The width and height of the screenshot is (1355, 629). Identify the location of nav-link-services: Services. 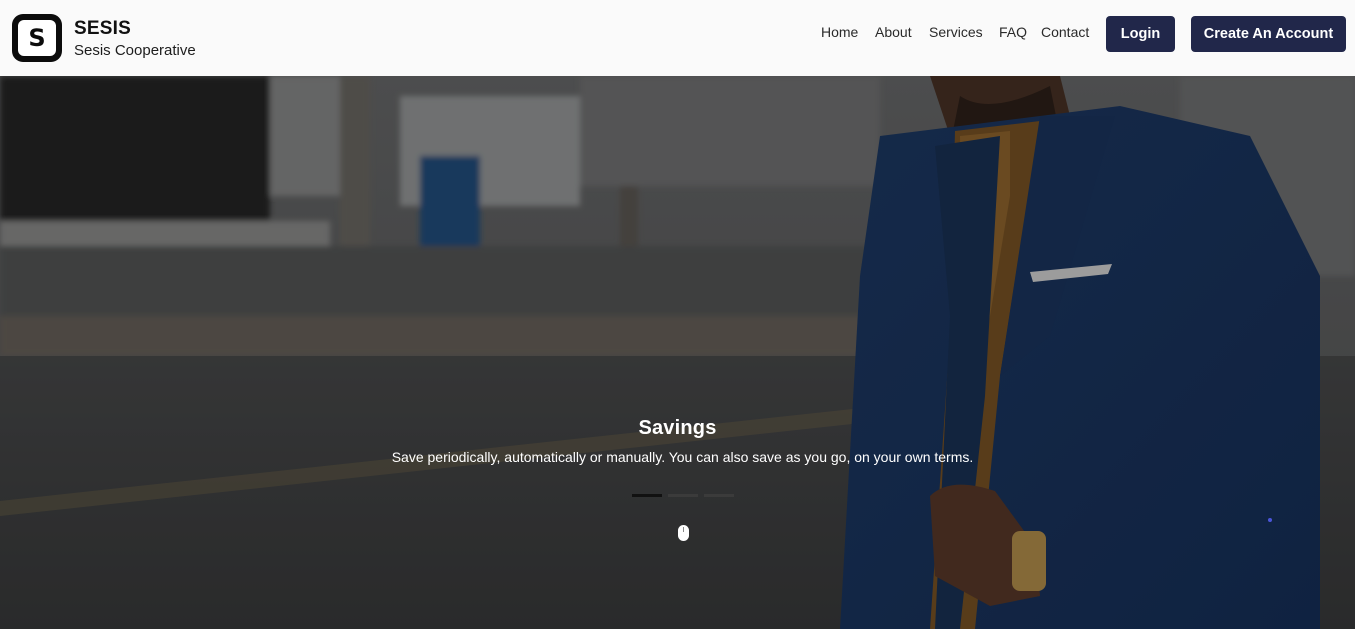
(956, 32).